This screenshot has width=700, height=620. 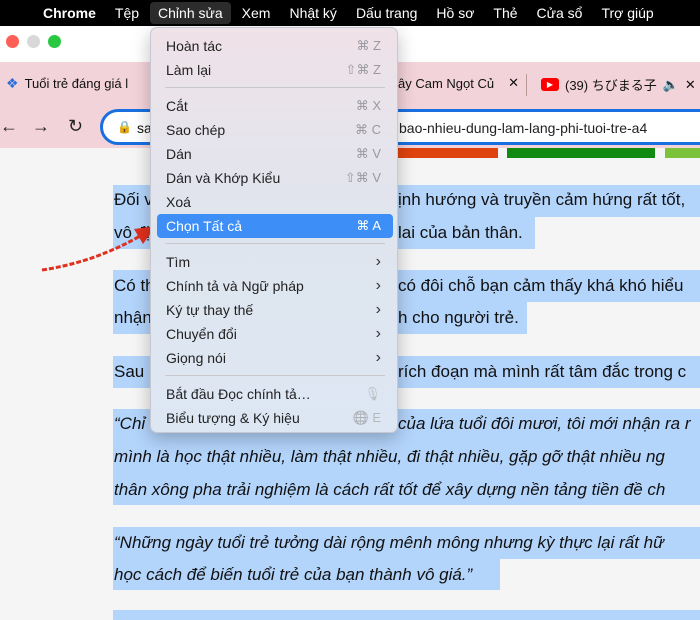 What do you see at coordinates (275, 202) in the screenshot?
I see `menu-item-delete: Xoá` at bounding box center [275, 202].